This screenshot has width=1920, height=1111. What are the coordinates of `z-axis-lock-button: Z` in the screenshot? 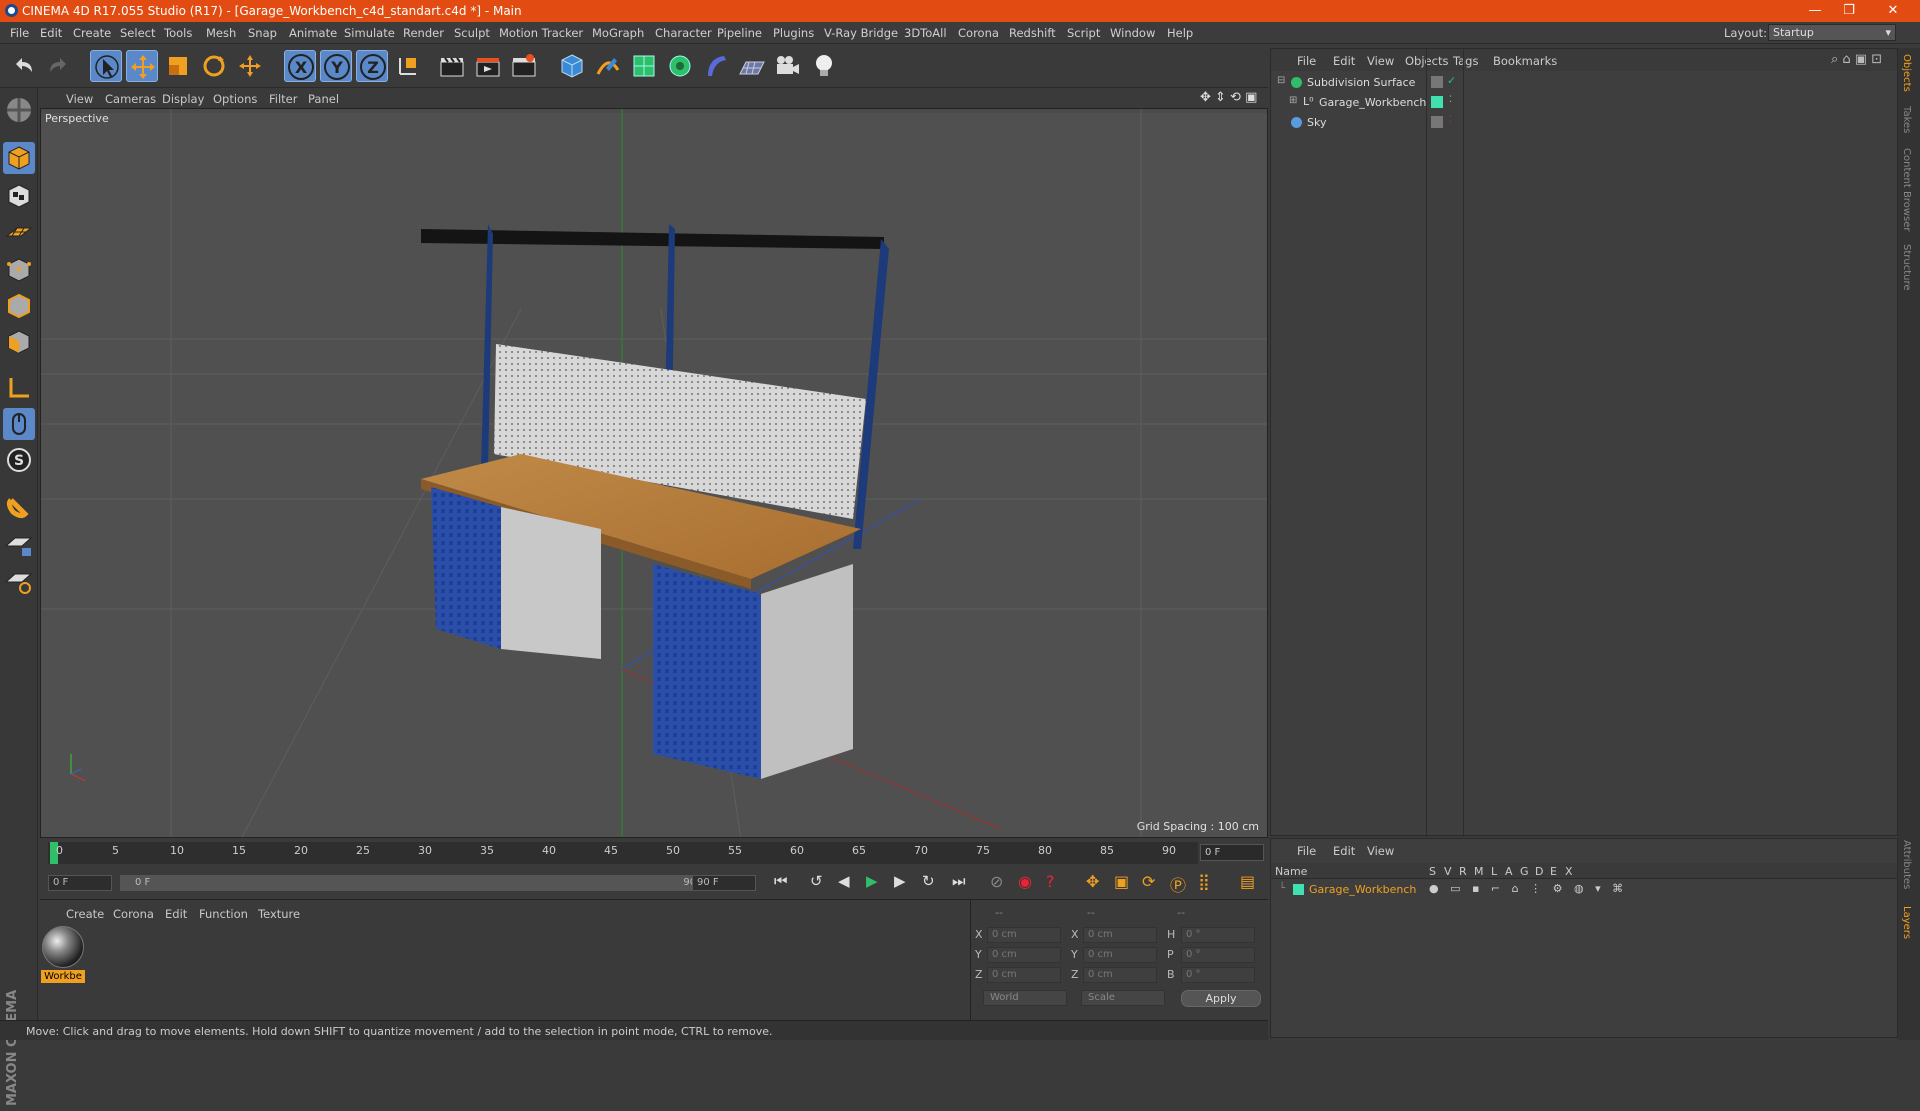 It's located at (372, 66).